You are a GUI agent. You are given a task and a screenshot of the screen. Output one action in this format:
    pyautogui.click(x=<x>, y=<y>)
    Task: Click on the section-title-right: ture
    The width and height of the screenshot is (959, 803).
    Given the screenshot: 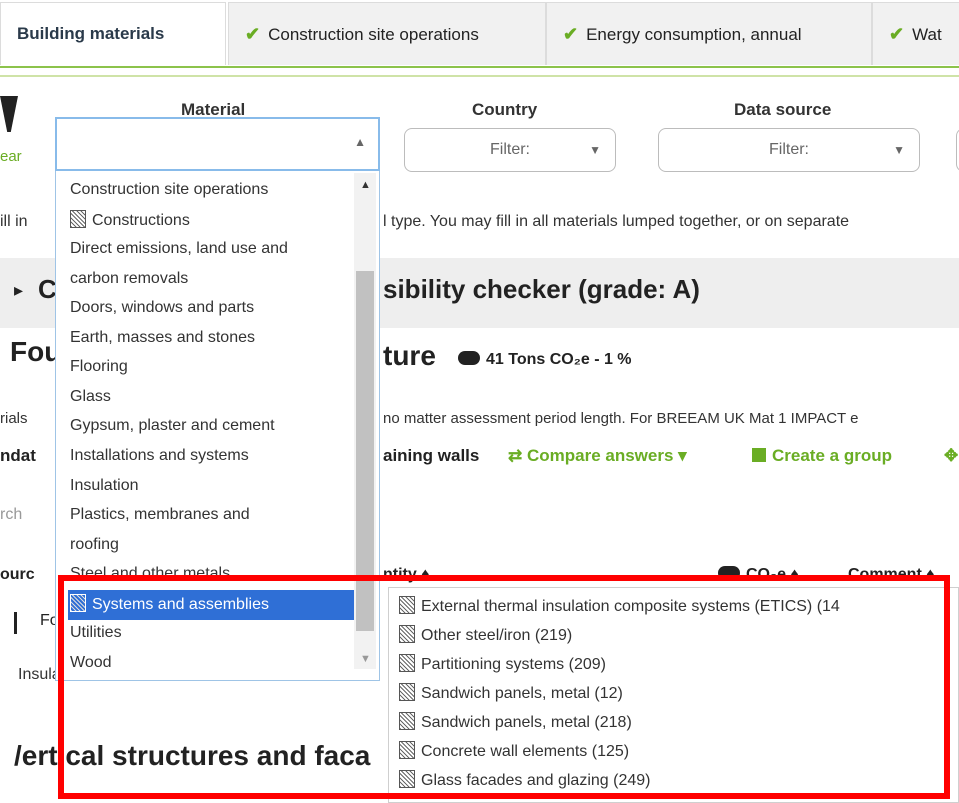 What is the action you would take?
    pyautogui.click(x=409, y=355)
    